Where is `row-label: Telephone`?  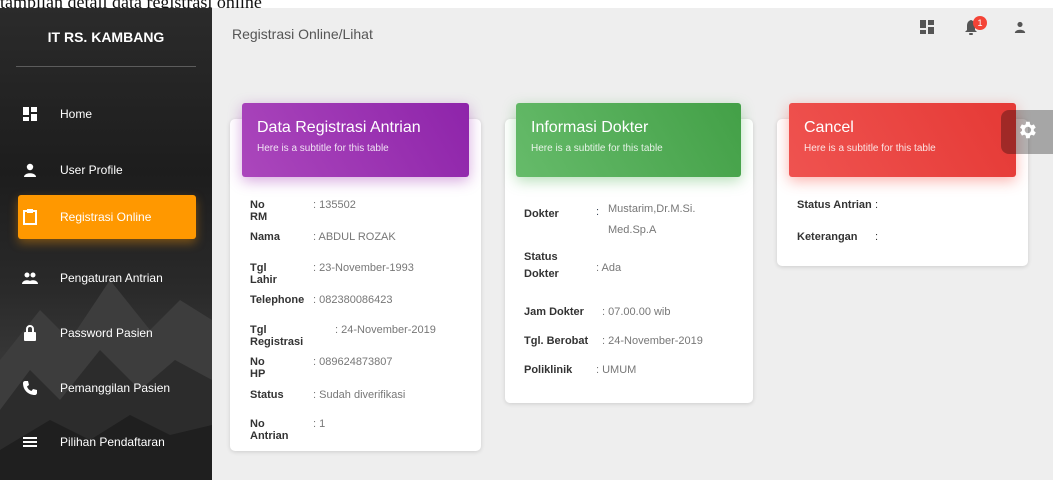
row-label: Telephone is located at coordinates (277, 300).